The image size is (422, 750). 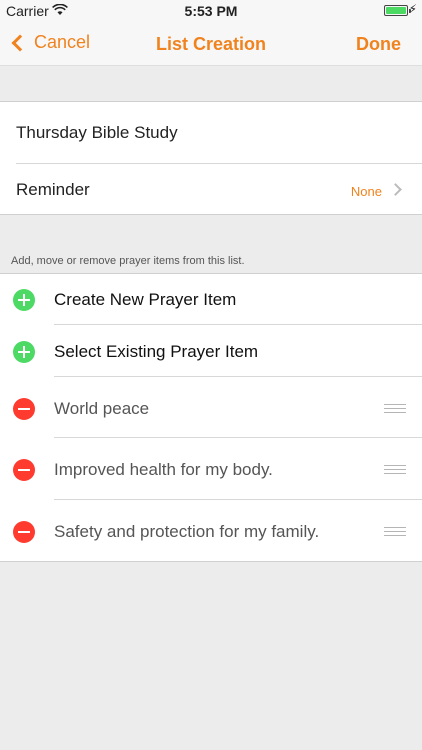 I want to click on reminder-row: Reminder None, so click(x=211, y=190).